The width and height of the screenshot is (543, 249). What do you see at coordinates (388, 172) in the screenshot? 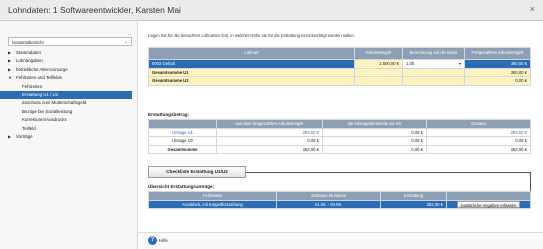
I see `connector-line` at bounding box center [388, 172].